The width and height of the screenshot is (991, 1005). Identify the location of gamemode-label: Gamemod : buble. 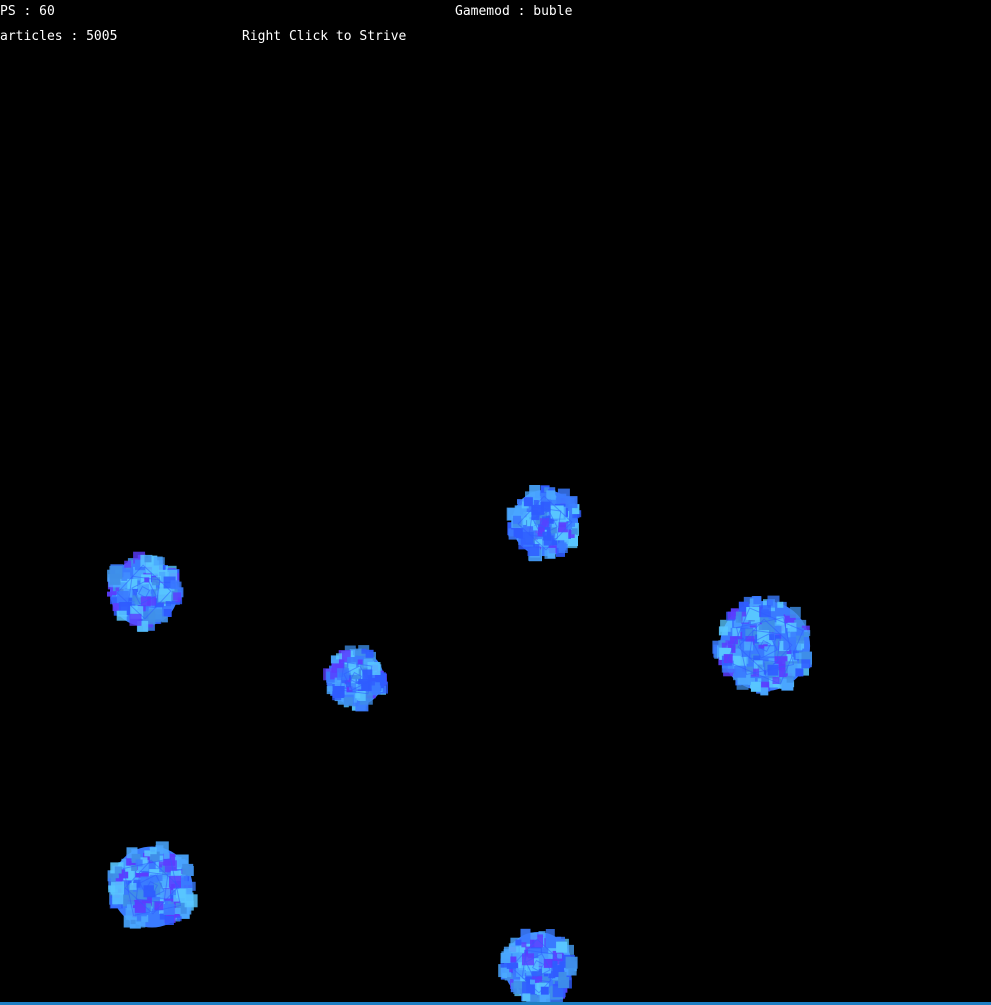
(514, 11).